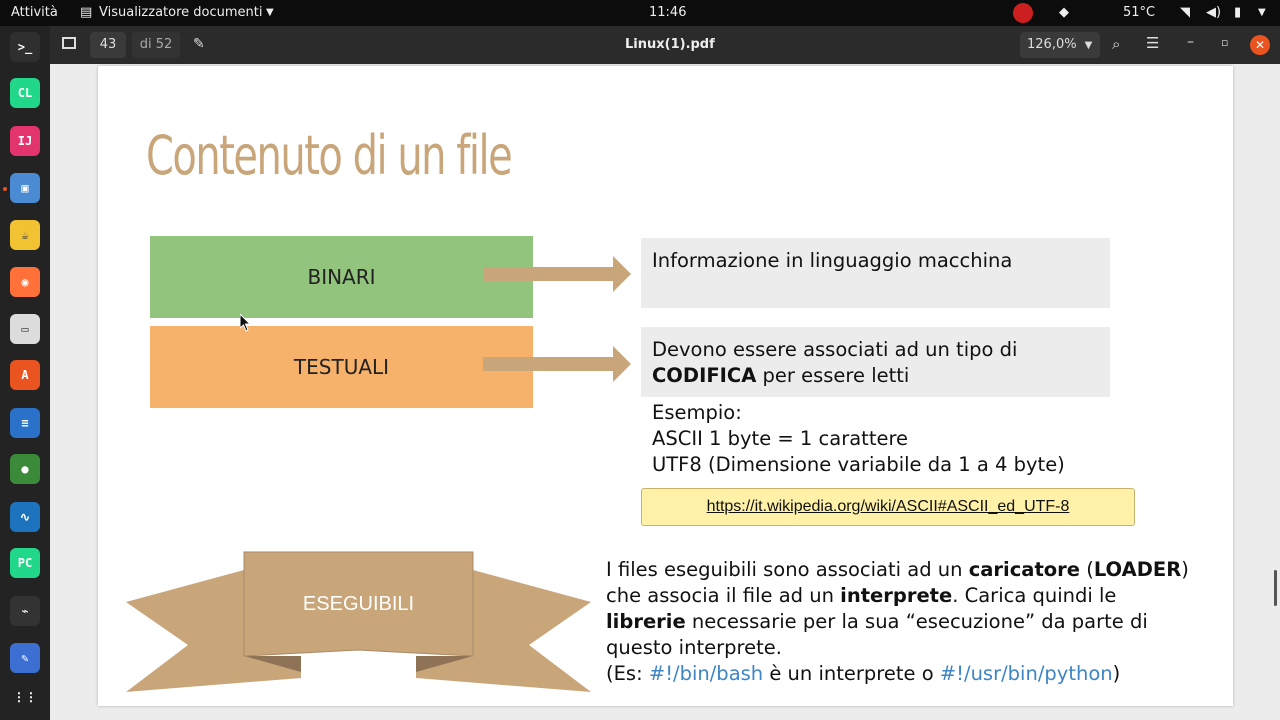 The height and width of the screenshot is (720, 1280). I want to click on testuali-label: TESTUALI, so click(341, 367).